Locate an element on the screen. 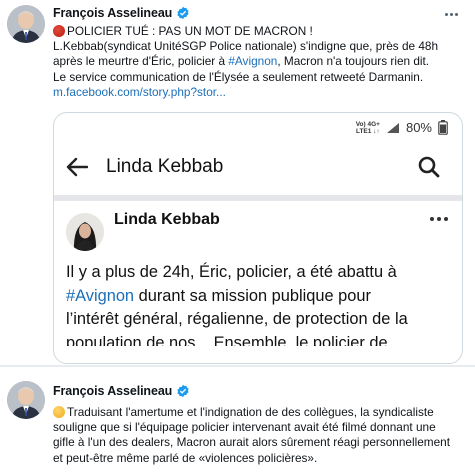 The image size is (475, 473). tweet-line-1: POLICIER TUÉ : PAS UN MOT DE MACRON ! is located at coordinates (260, 31).